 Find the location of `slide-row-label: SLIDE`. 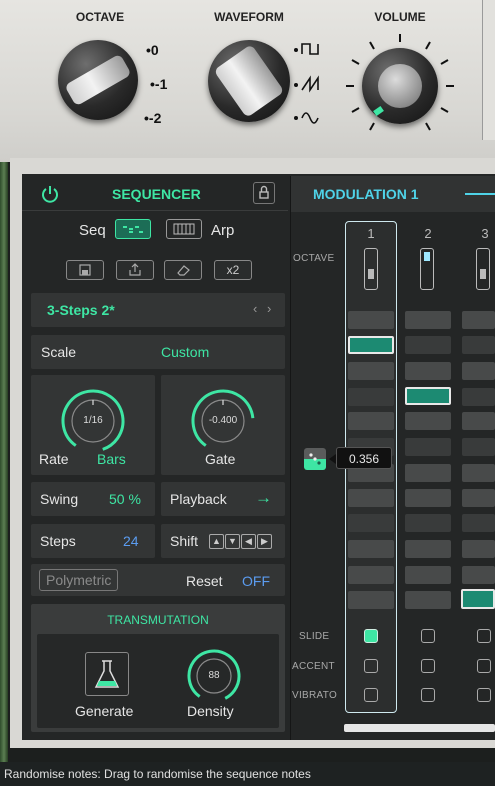

slide-row-label: SLIDE is located at coordinates (314, 636).